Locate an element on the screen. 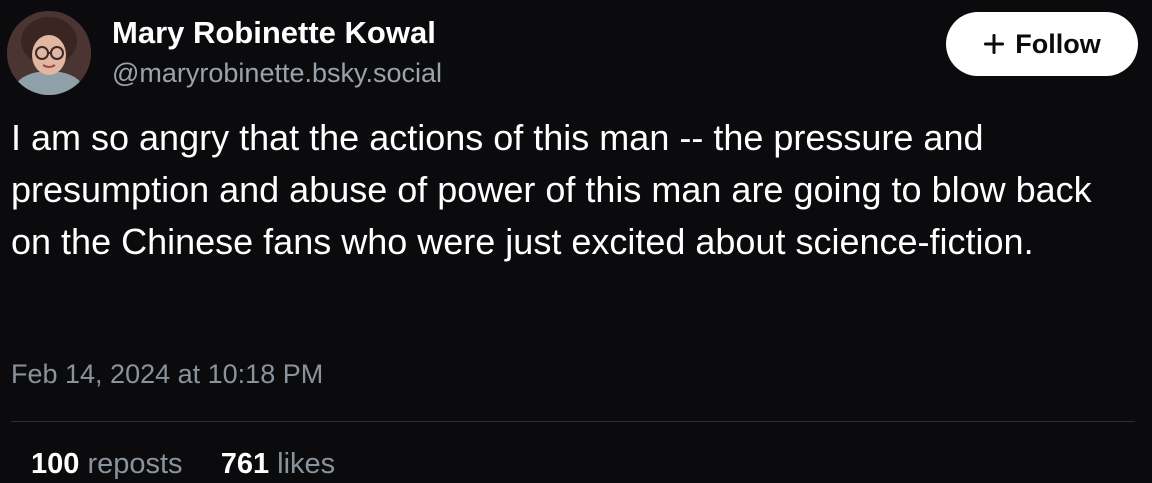  likes-count: 761 is located at coordinates (245, 464).